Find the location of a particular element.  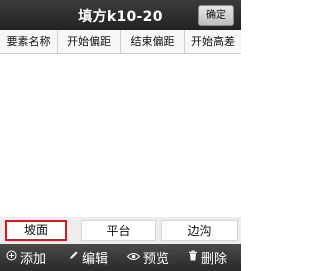

segment-ditch: 边沟 is located at coordinates (199, 230).